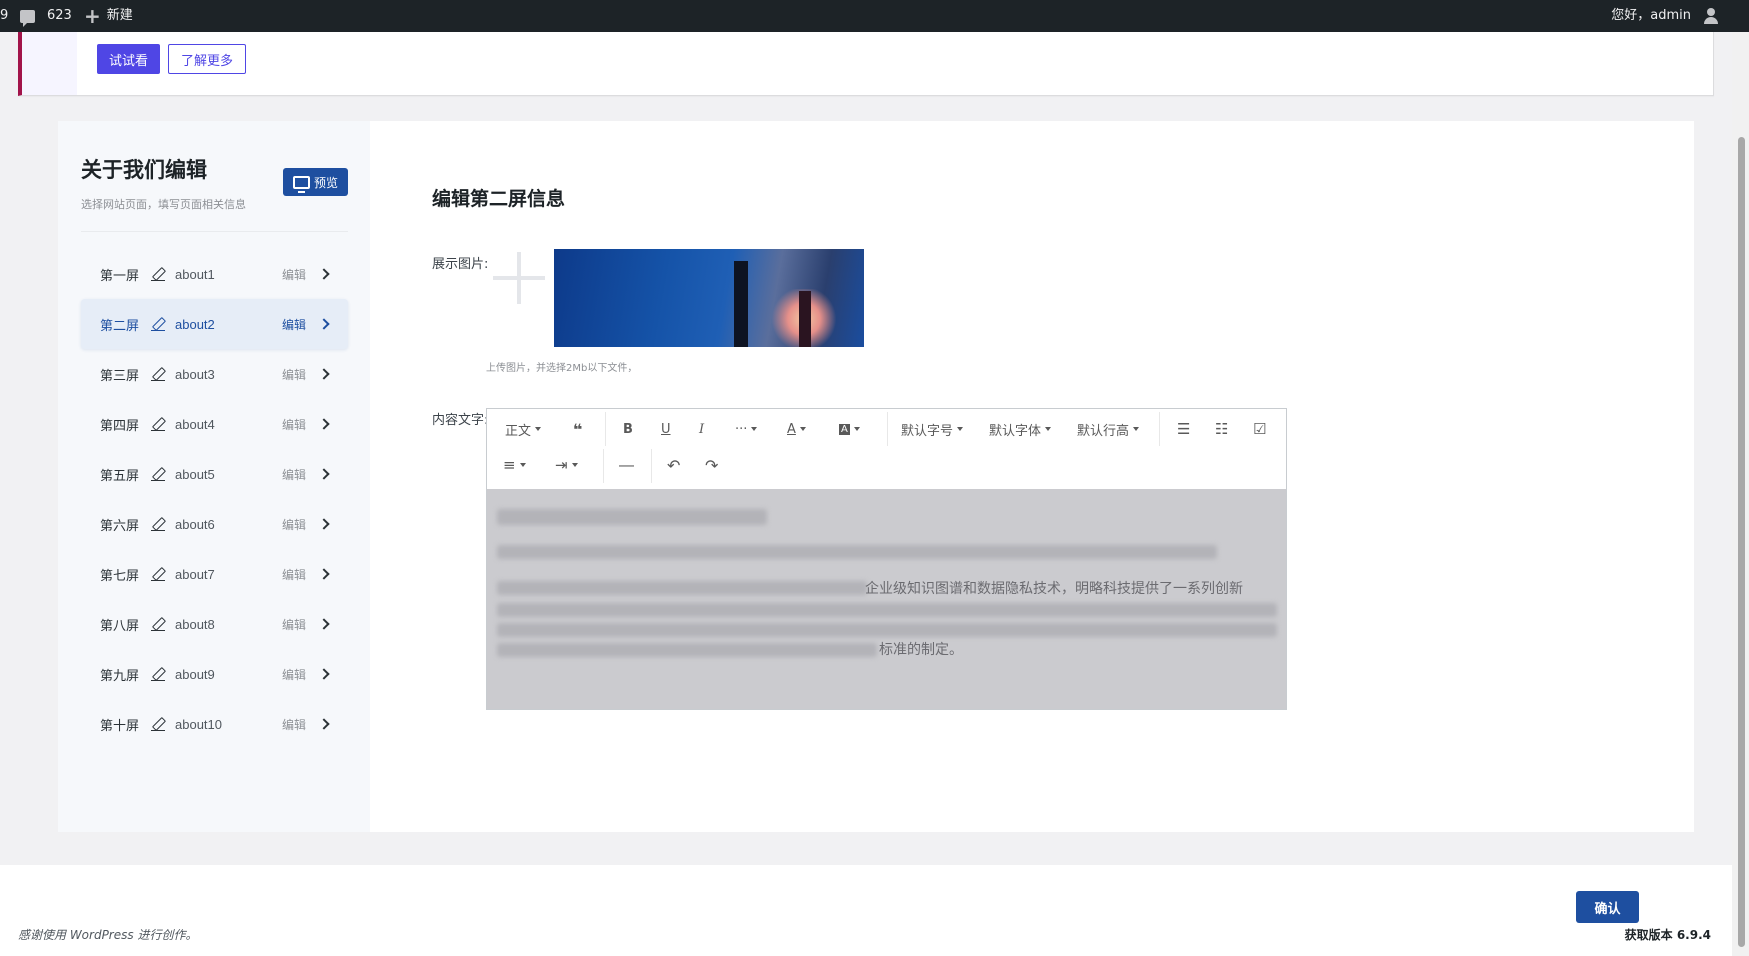 The width and height of the screenshot is (1749, 956). I want to click on scrollbar-thumb, so click(1741, 542).